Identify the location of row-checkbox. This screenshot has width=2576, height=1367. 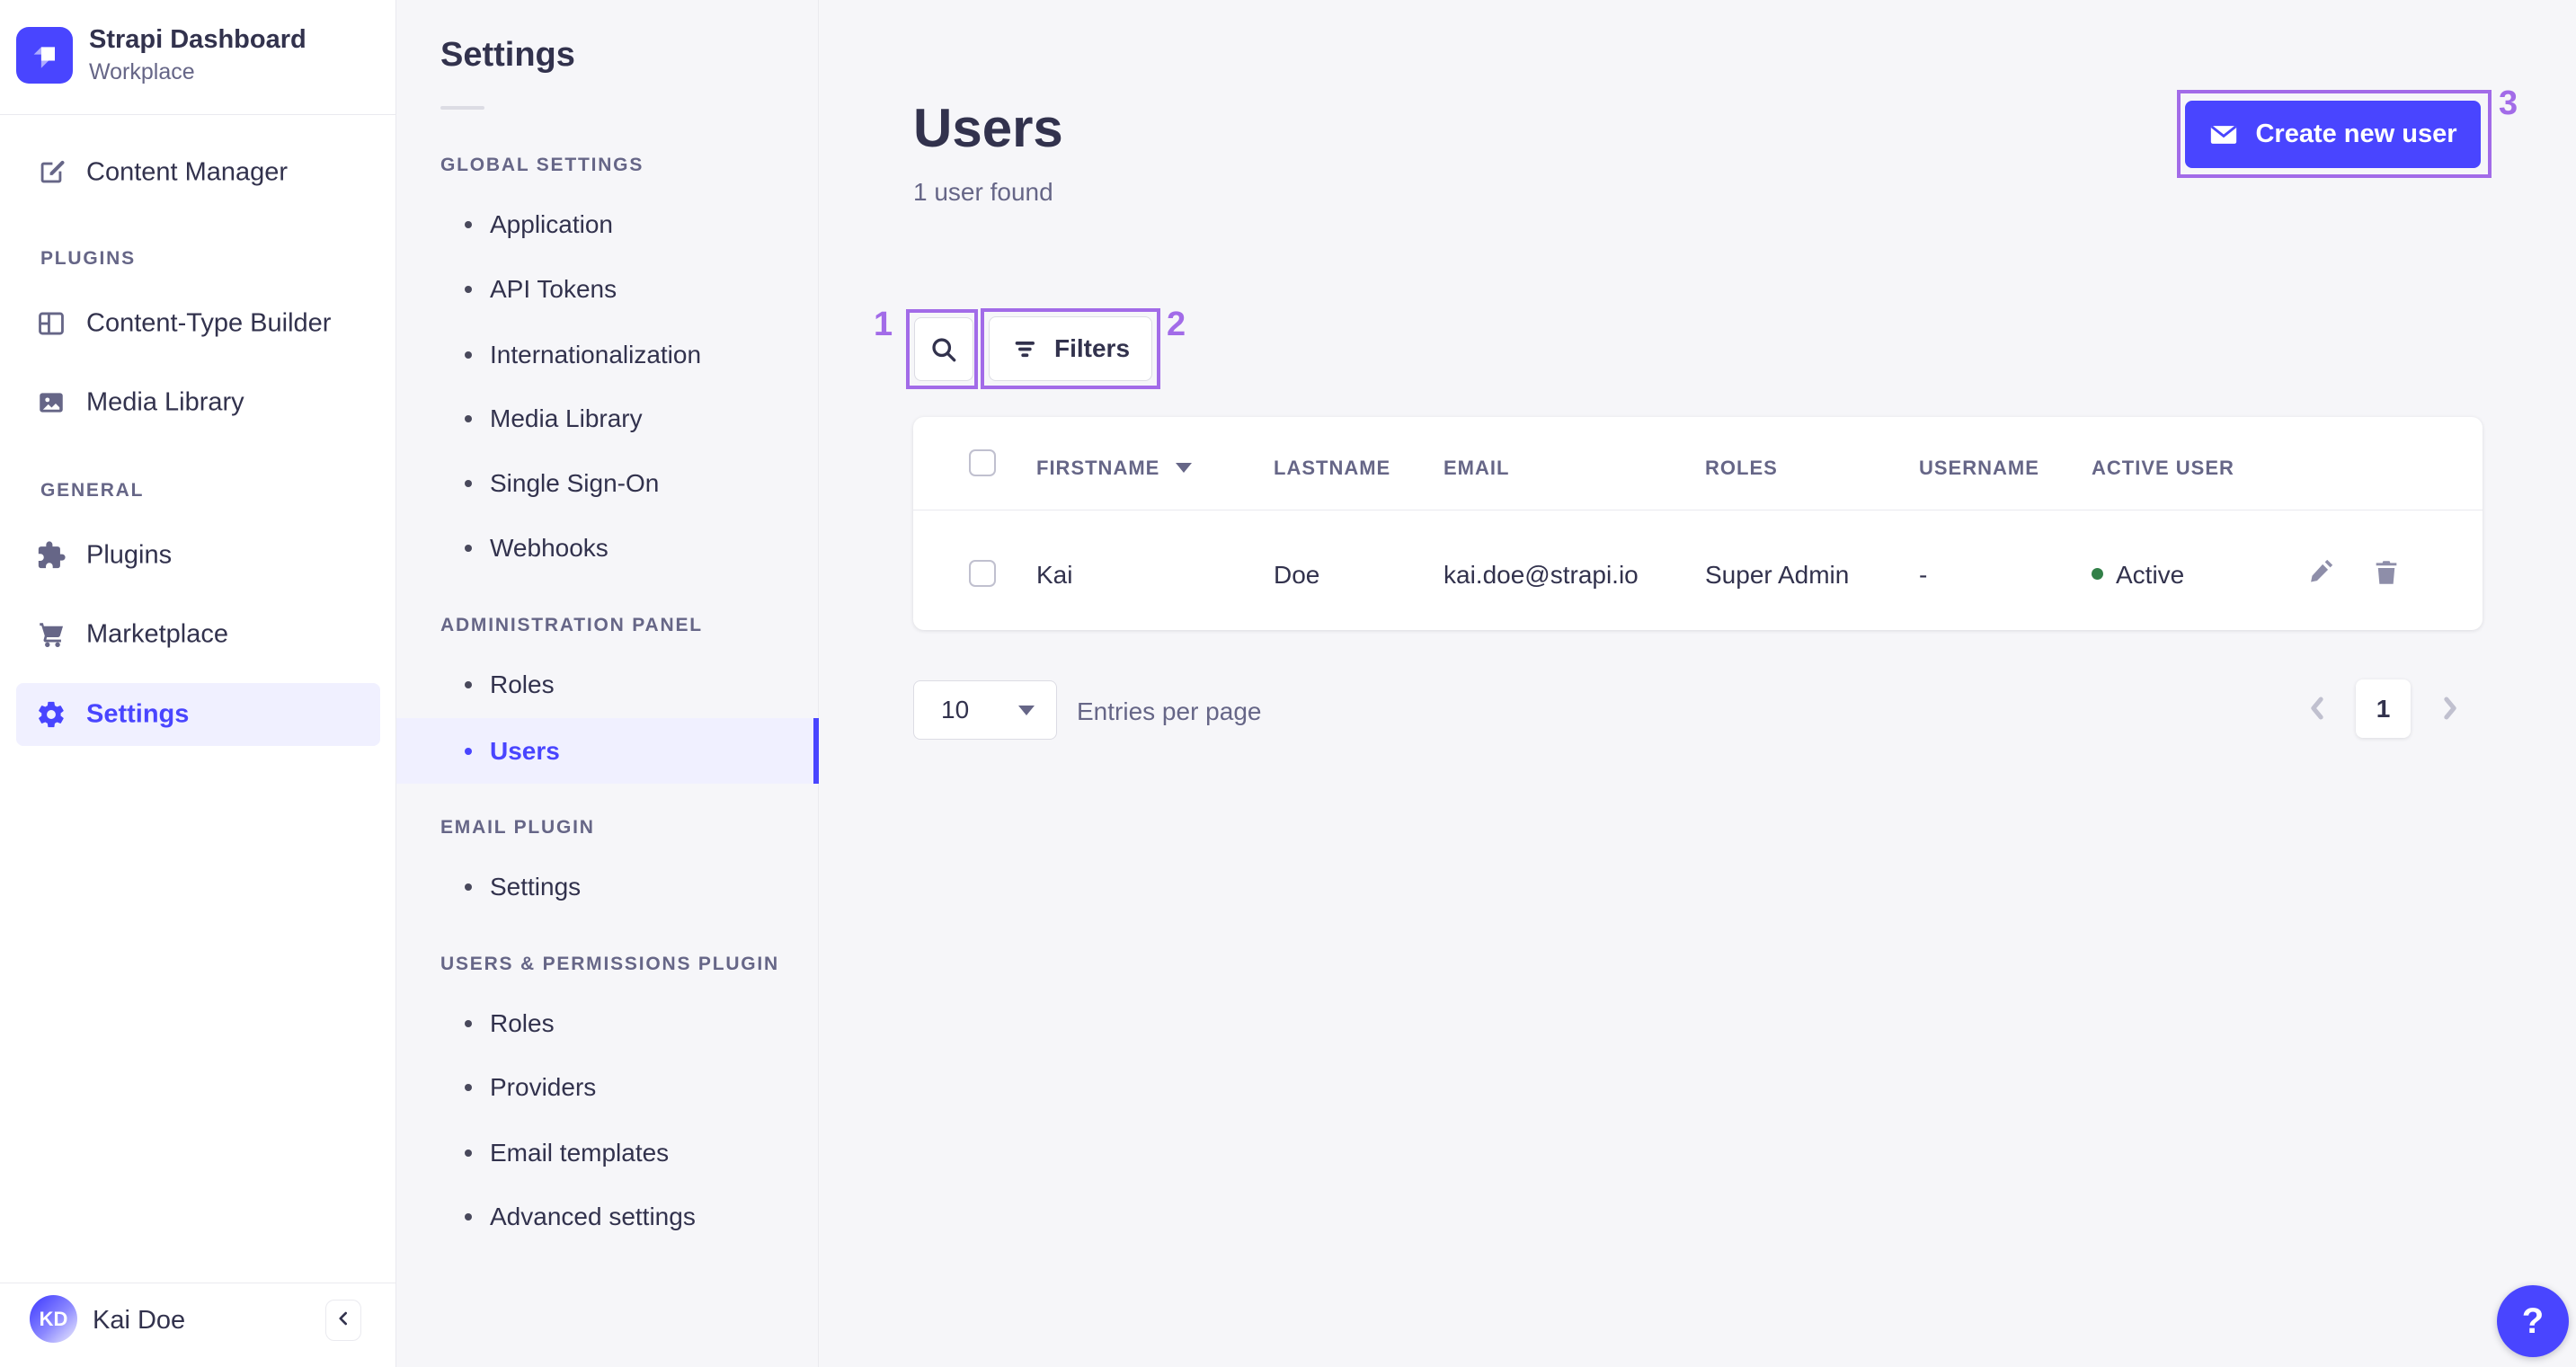
(982, 573).